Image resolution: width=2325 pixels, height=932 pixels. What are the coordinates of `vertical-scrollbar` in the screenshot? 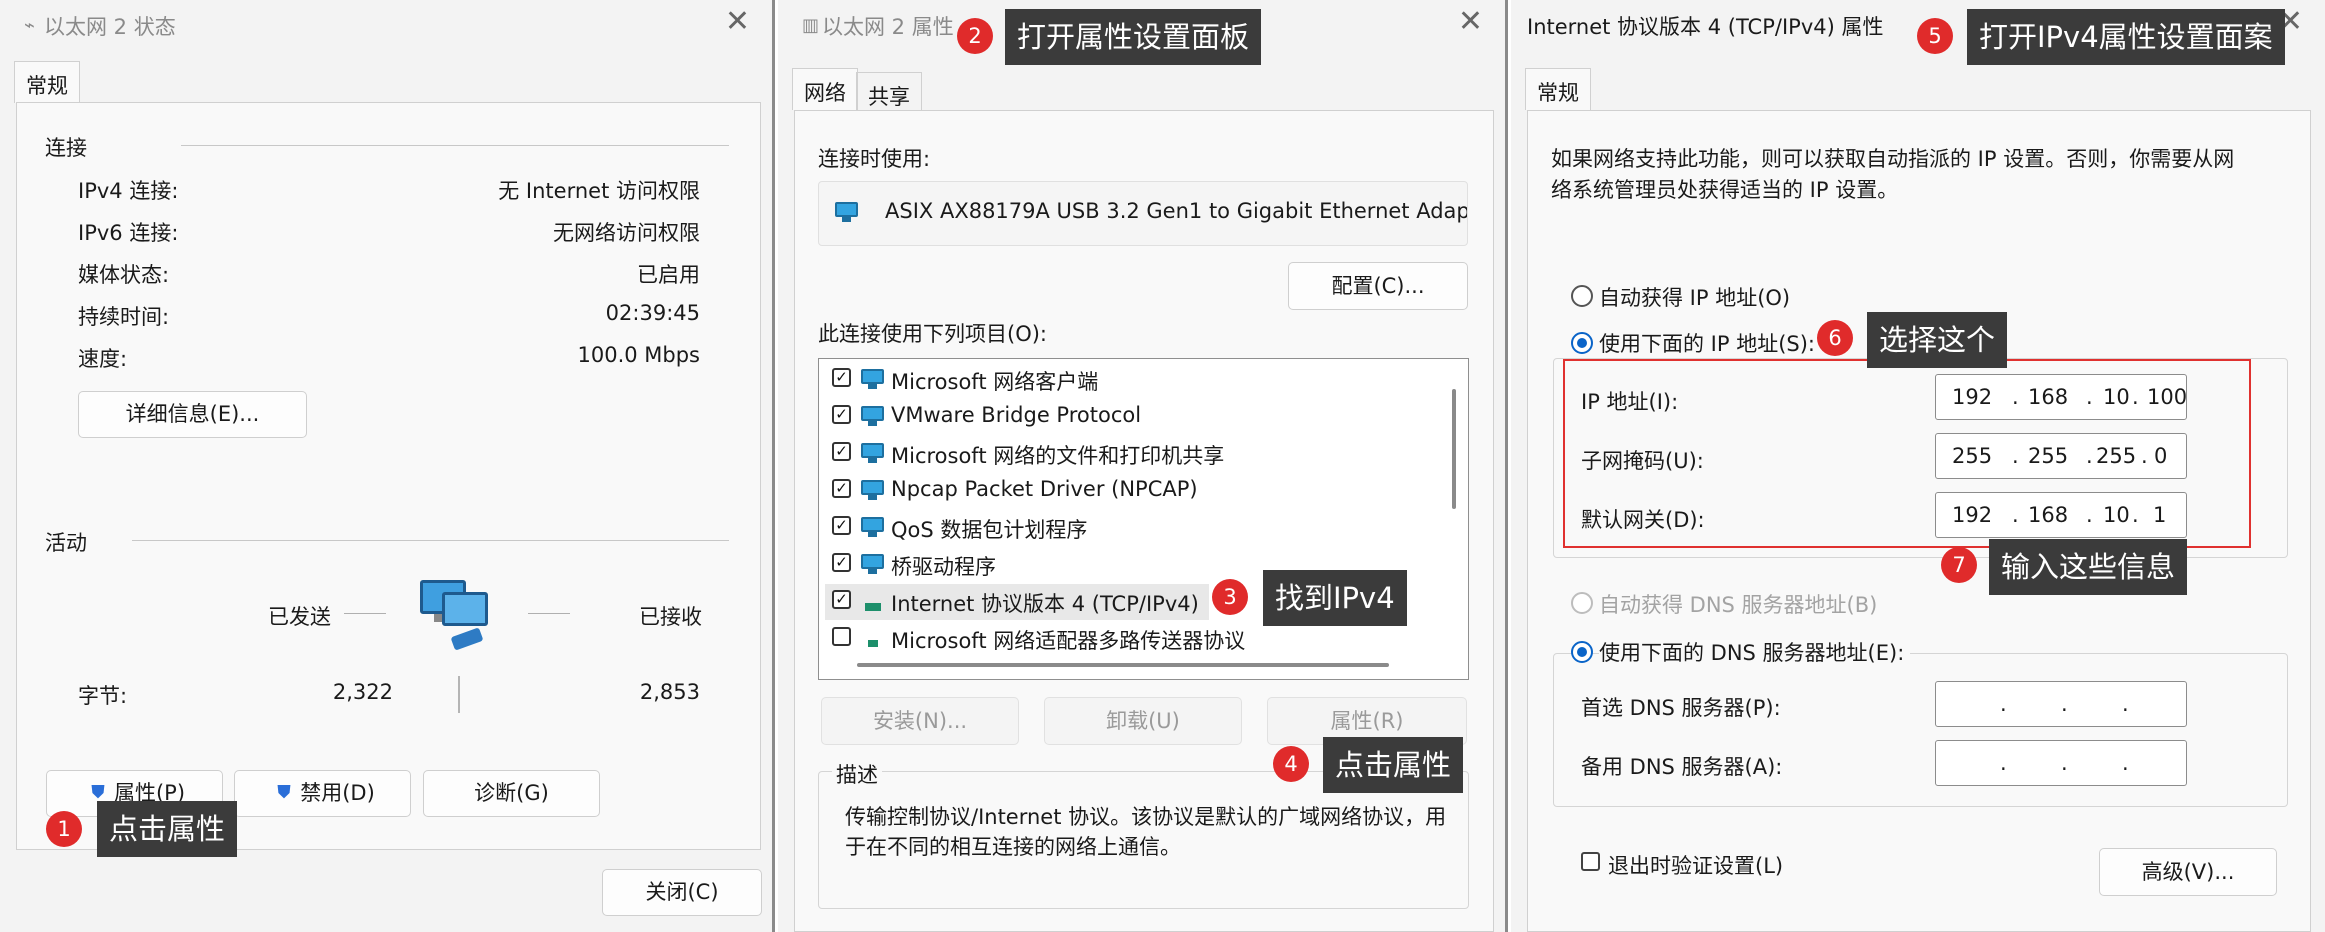 It's located at (1454, 449).